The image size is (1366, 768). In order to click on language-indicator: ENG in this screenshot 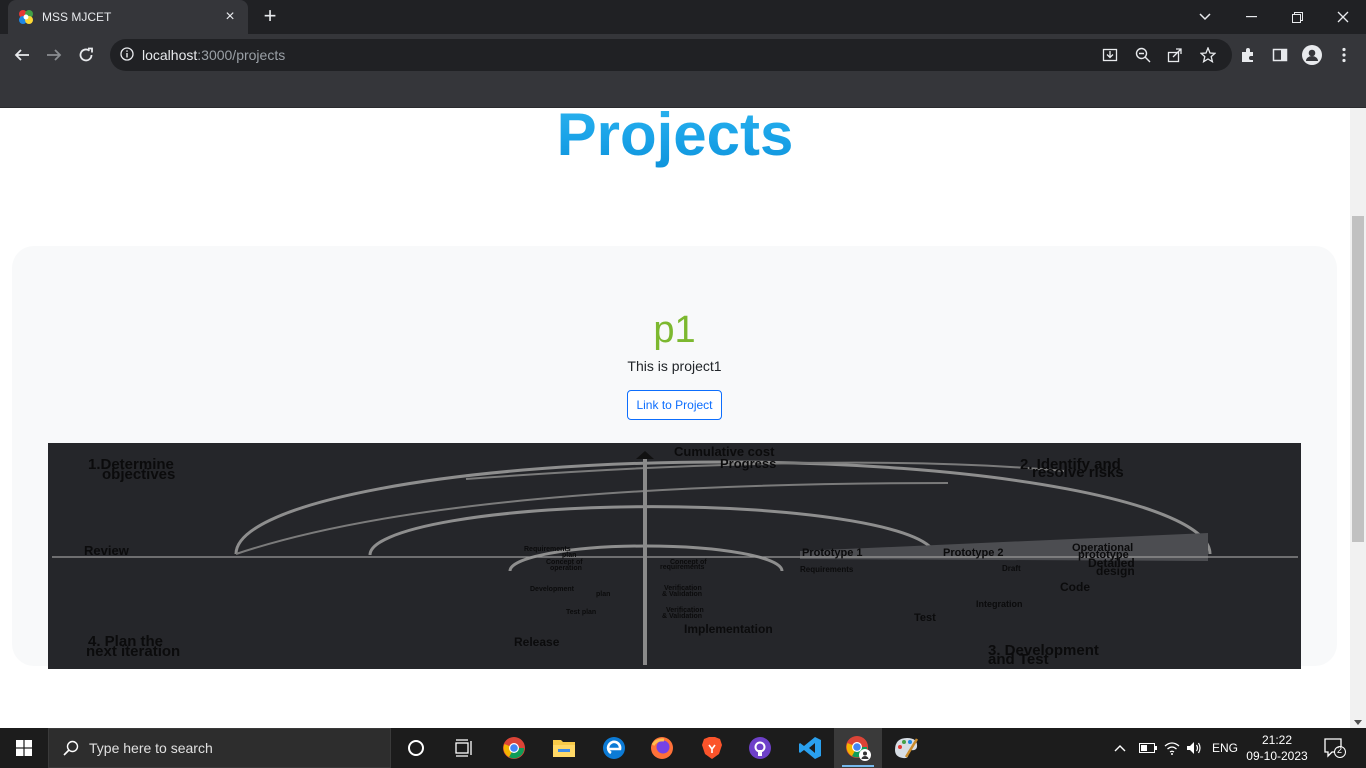, I will do `click(1225, 748)`.